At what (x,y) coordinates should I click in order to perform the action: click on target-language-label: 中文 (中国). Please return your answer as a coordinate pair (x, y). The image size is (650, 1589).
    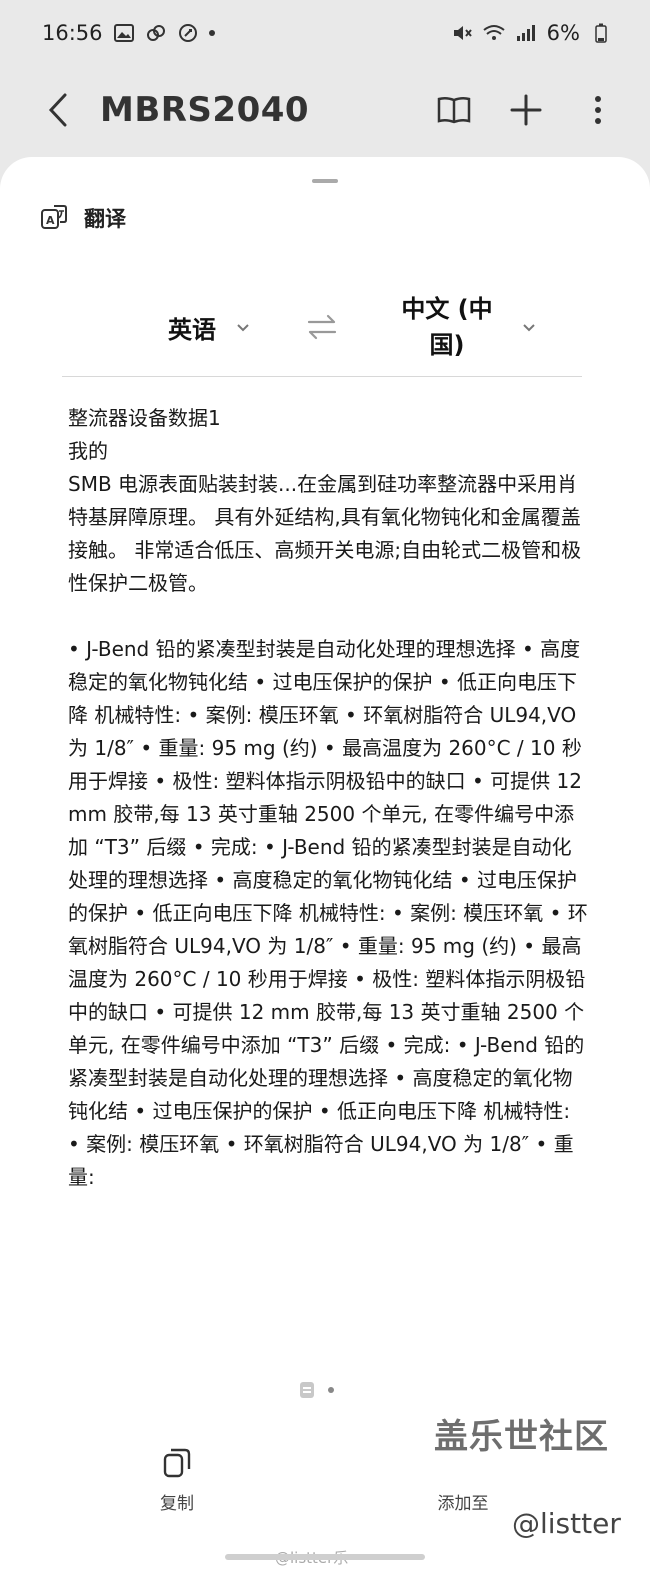
    Looking at the image, I should click on (447, 327).